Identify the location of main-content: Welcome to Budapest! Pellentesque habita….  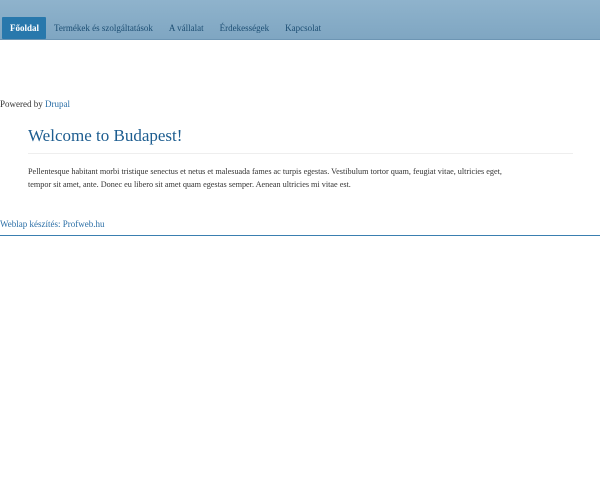
(300, 157).